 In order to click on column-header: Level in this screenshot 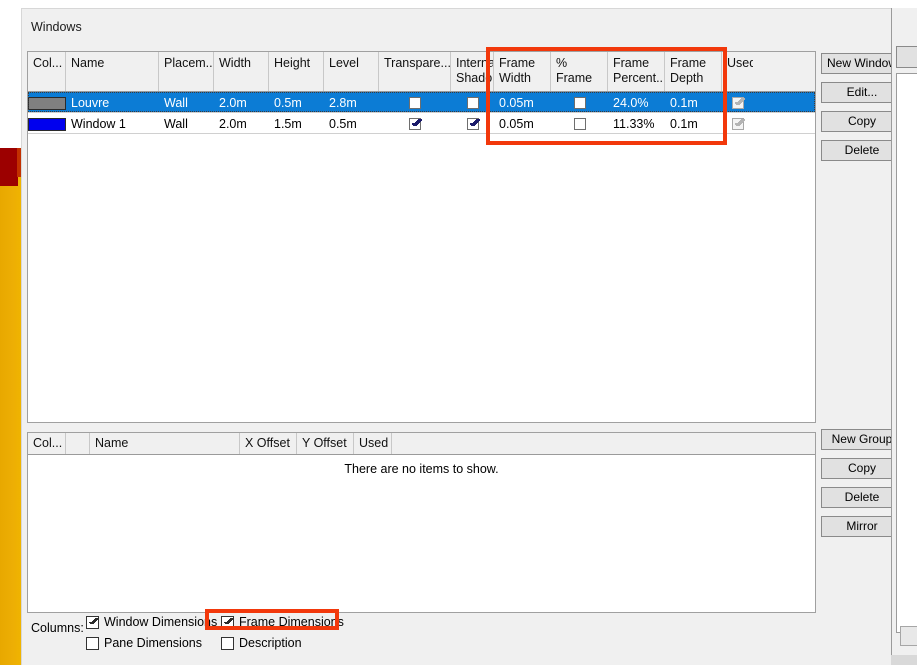, I will do `click(351, 71)`.